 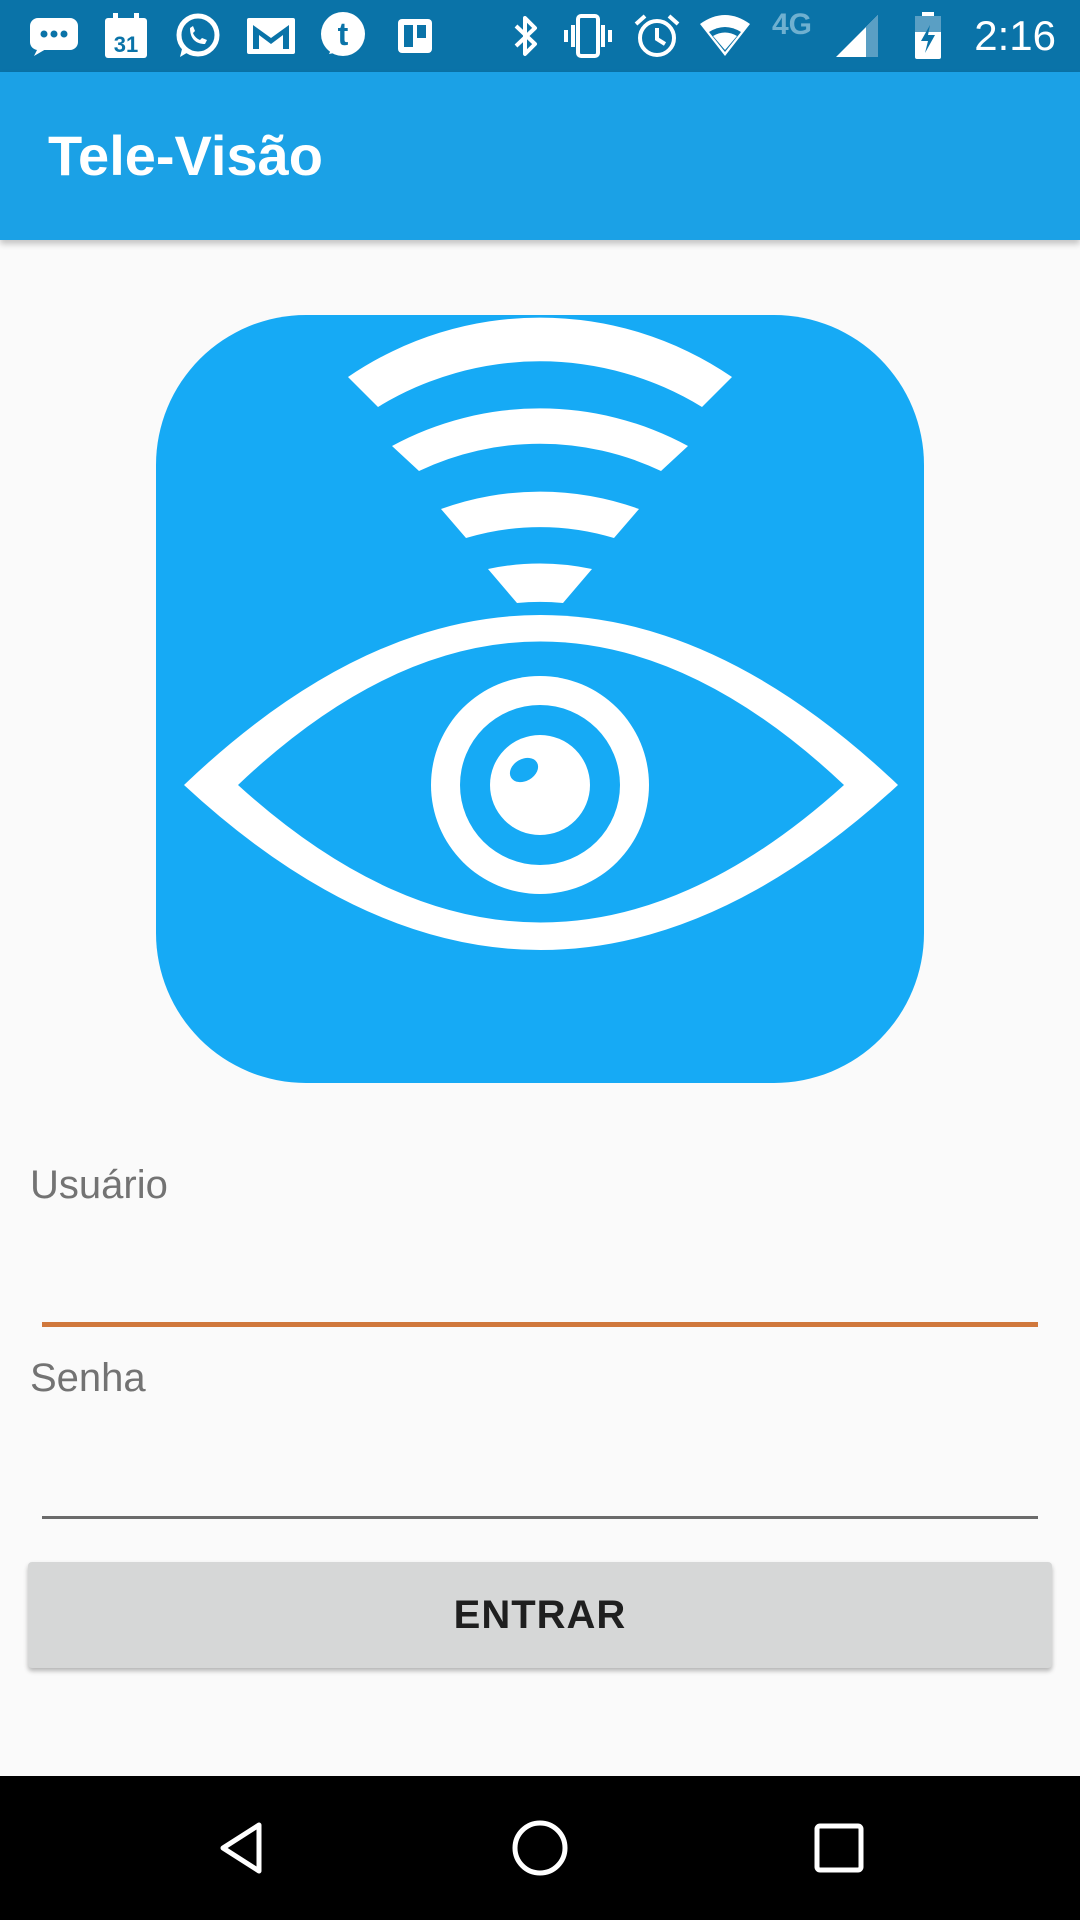 What do you see at coordinates (1015, 35) in the screenshot?
I see `clock-time: 2:16` at bounding box center [1015, 35].